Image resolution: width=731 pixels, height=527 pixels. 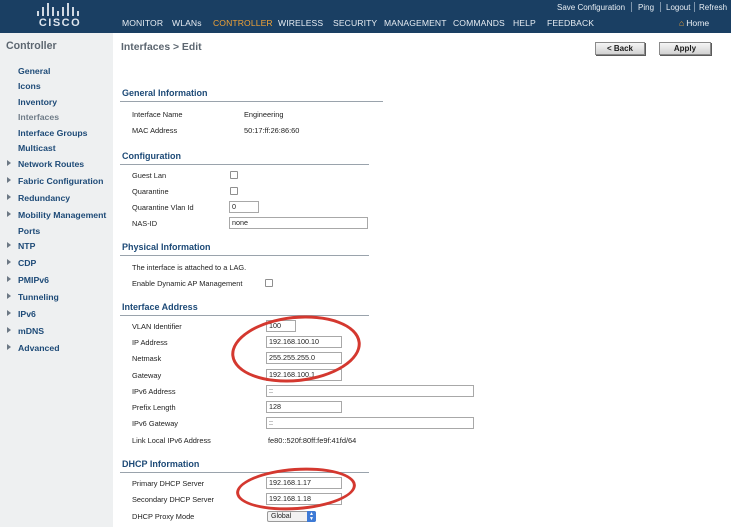 I want to click on home-link: ⌂ Home, so click(x=694, y=23).